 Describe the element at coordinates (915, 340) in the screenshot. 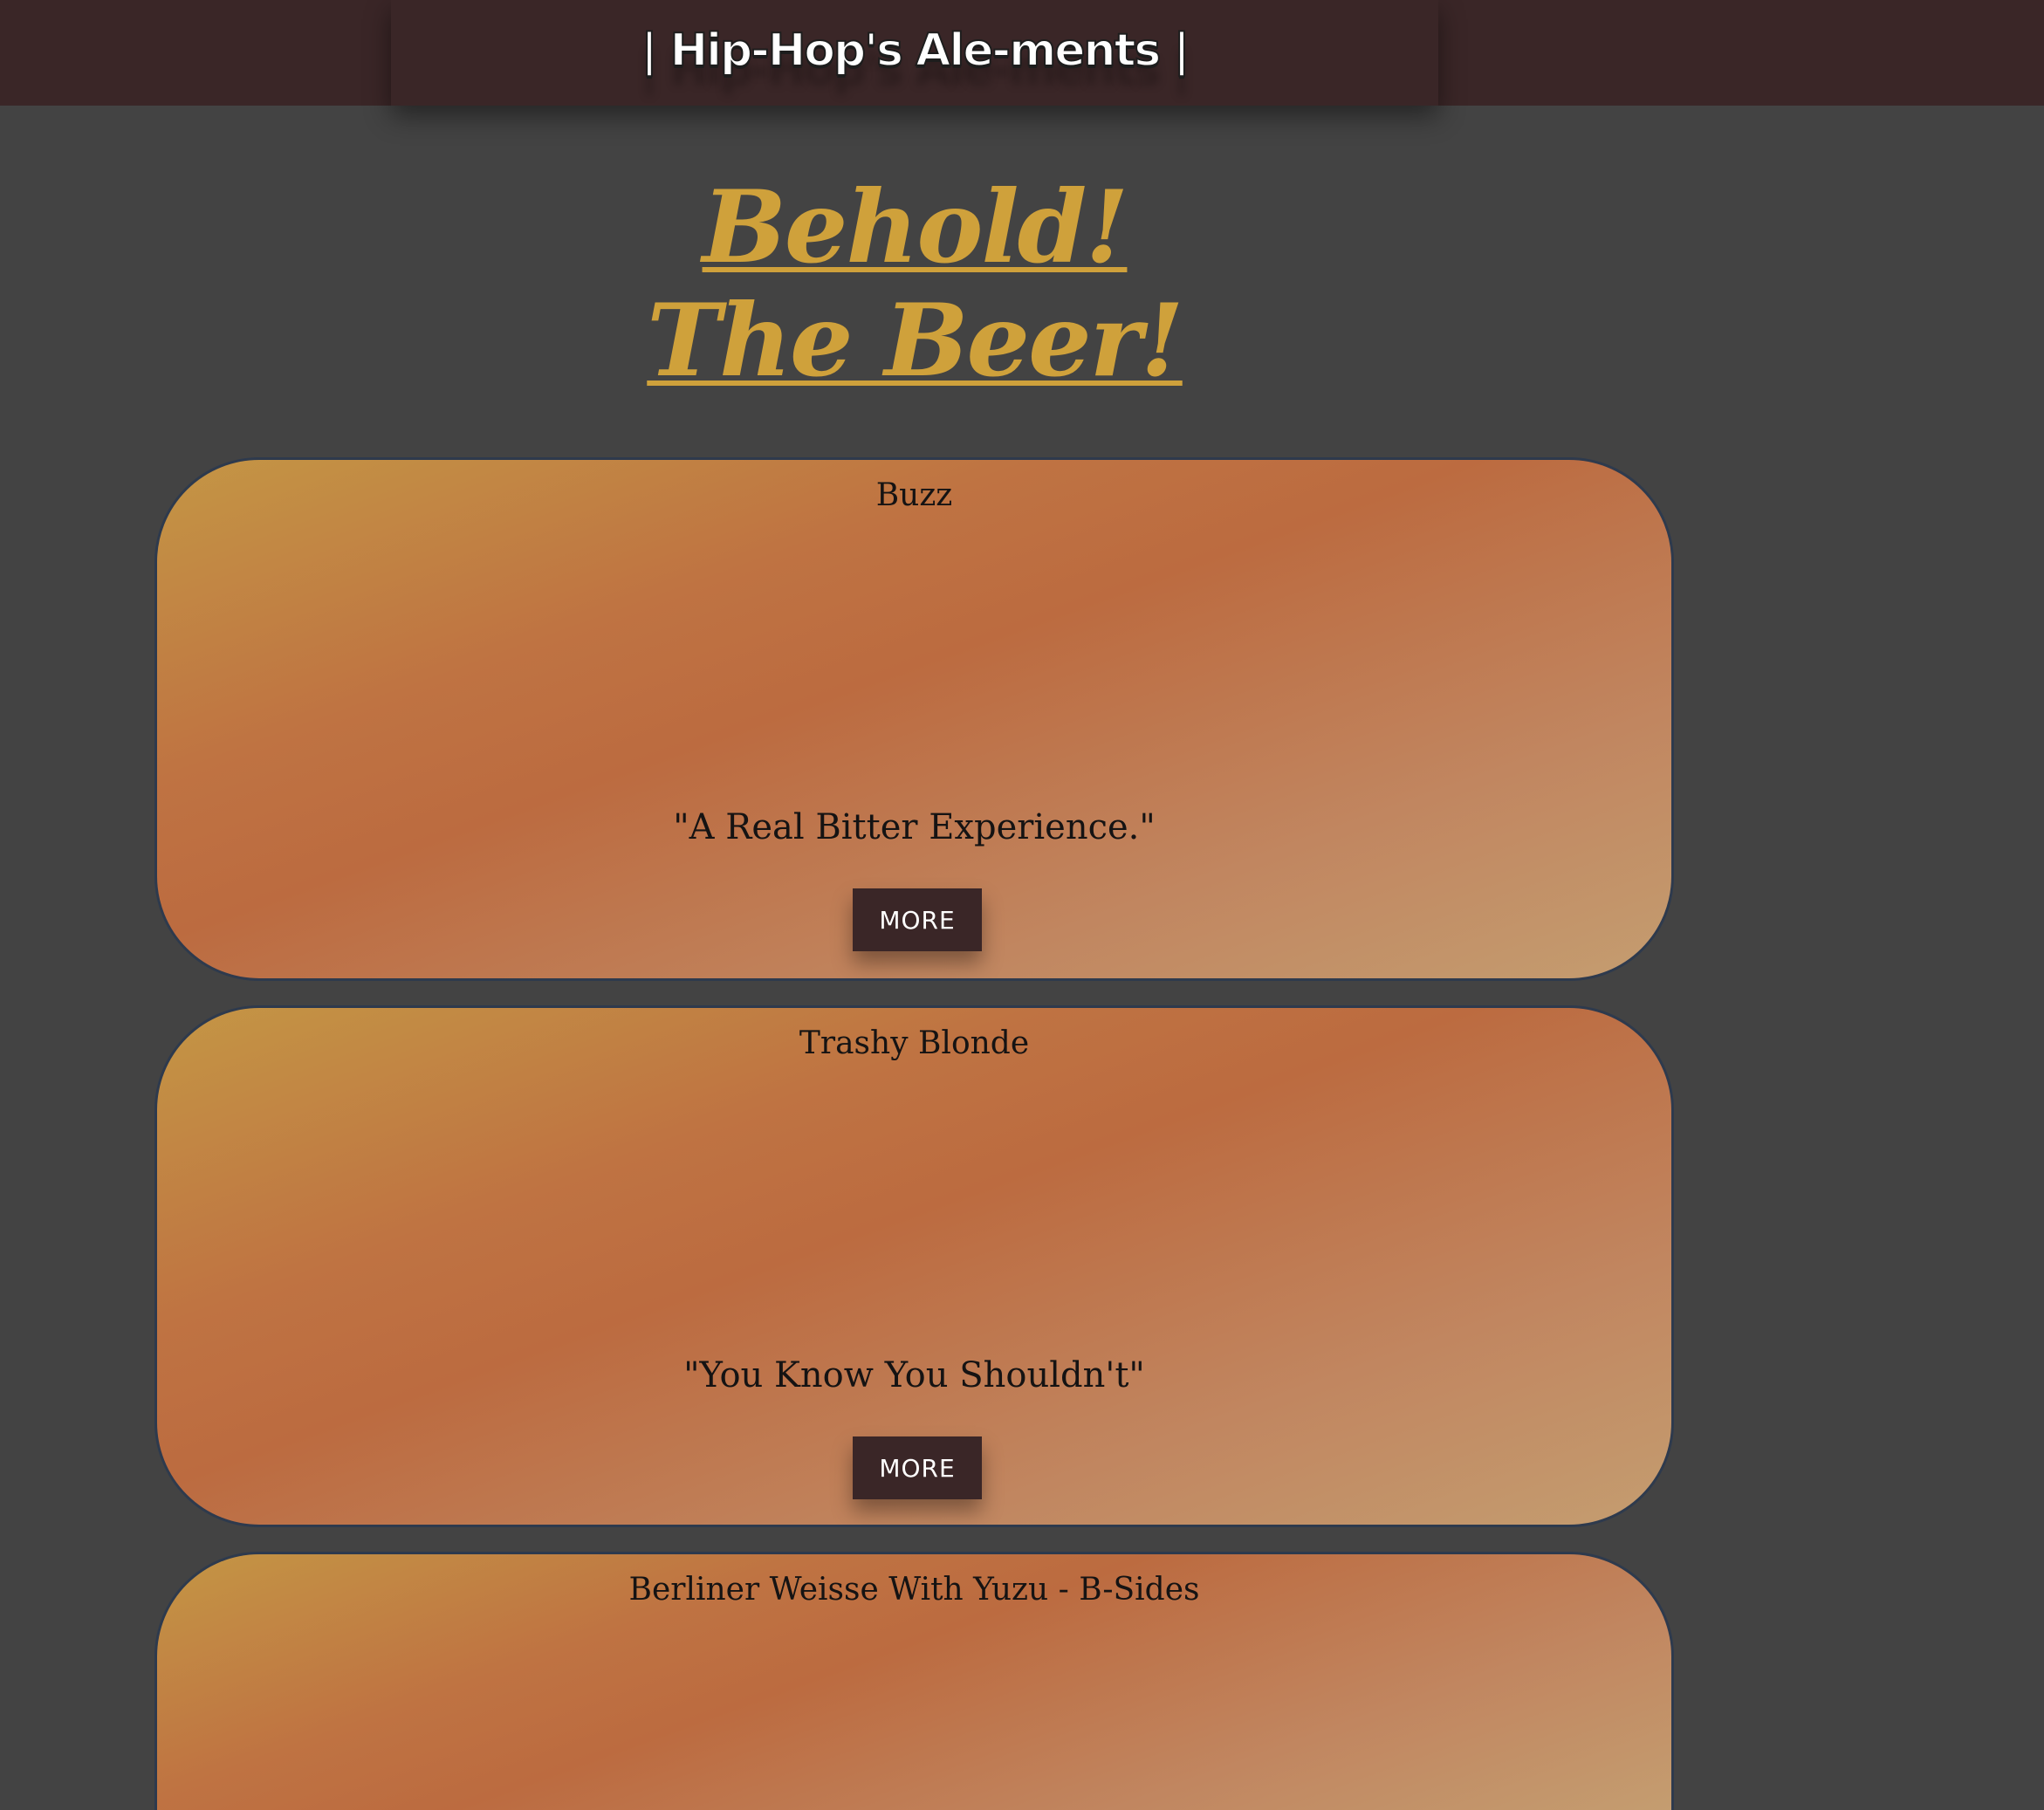

I see `page-title-line-2: The Beer!` at that location.